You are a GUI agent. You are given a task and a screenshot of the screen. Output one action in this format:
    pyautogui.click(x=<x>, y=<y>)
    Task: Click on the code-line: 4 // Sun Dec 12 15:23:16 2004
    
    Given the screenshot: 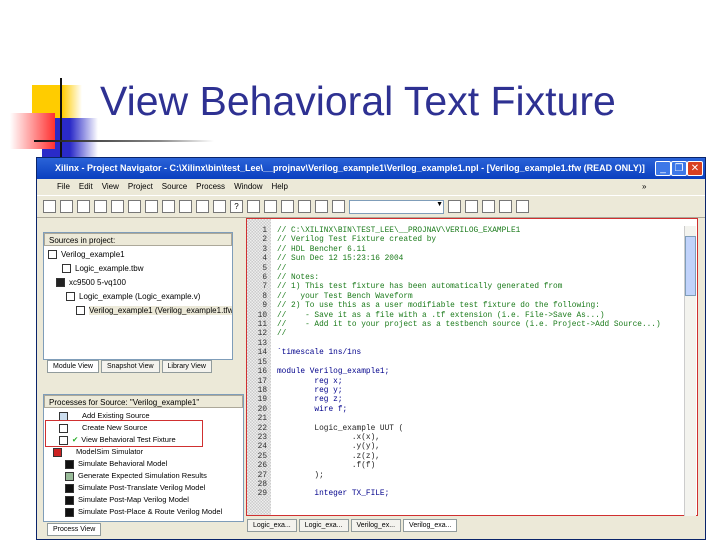 What is the action you would take?
    pyautogui.click(x=455, y=259)
    